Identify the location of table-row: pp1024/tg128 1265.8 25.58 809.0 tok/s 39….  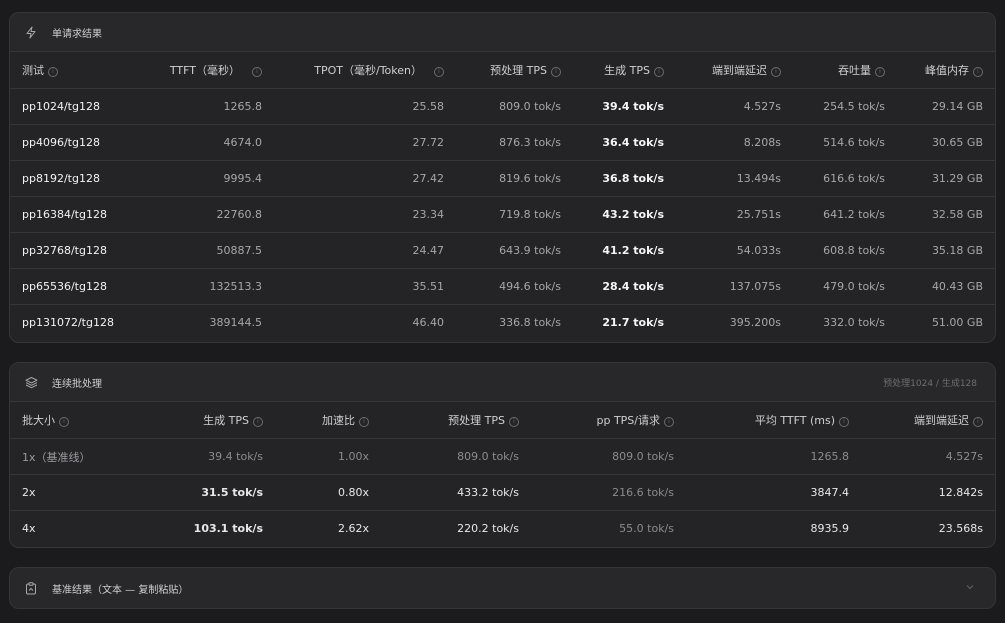
(502, 106).